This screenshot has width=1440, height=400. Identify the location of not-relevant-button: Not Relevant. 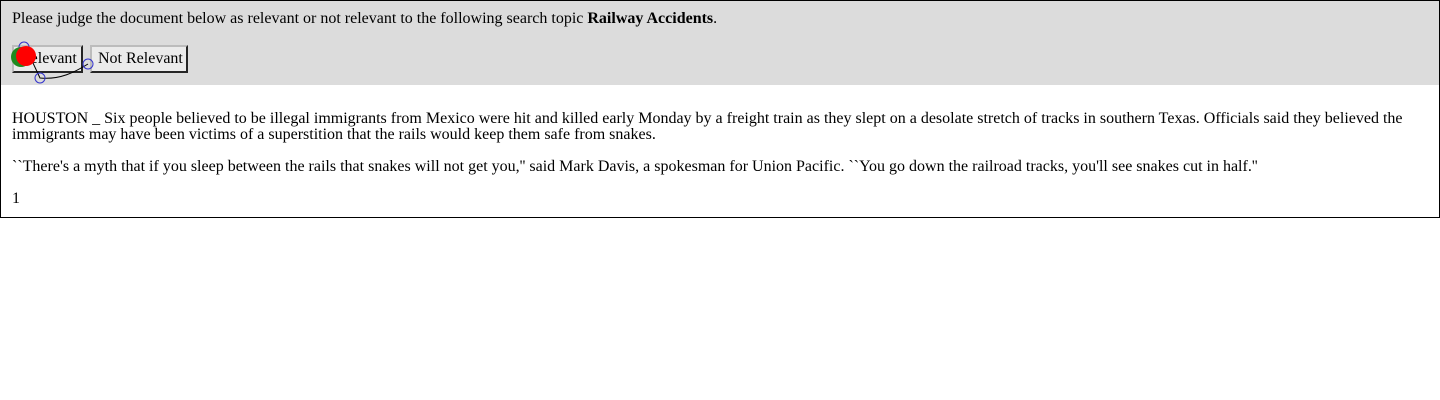
(139, 59).